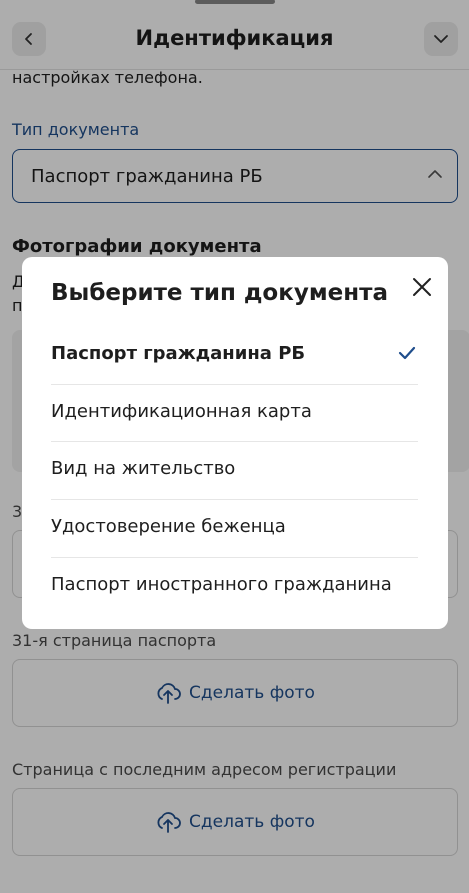 The image size is (469, 893). I want to click on close-button, so click(422, 287).